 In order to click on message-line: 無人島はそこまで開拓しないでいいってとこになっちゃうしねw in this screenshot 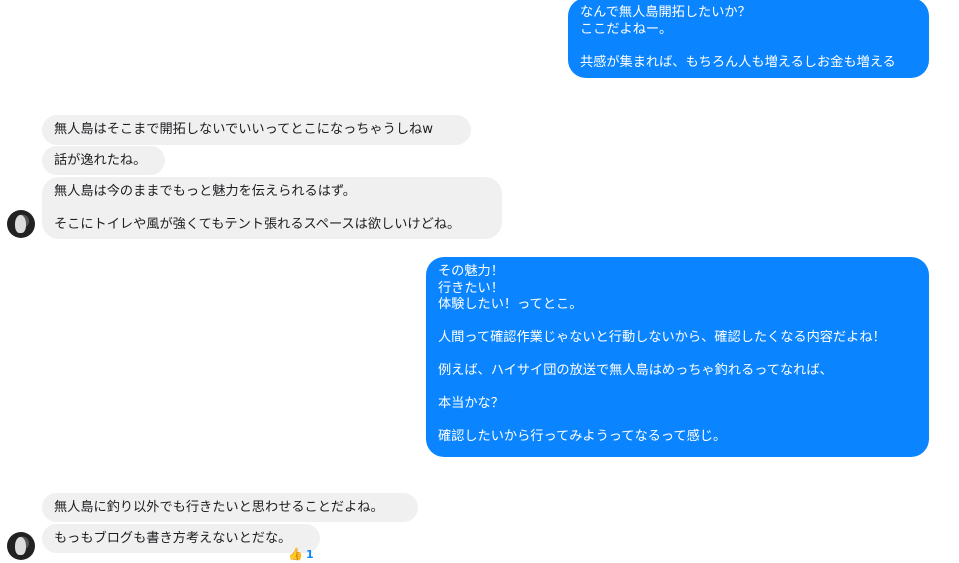, I will do `click(243, 129)`.